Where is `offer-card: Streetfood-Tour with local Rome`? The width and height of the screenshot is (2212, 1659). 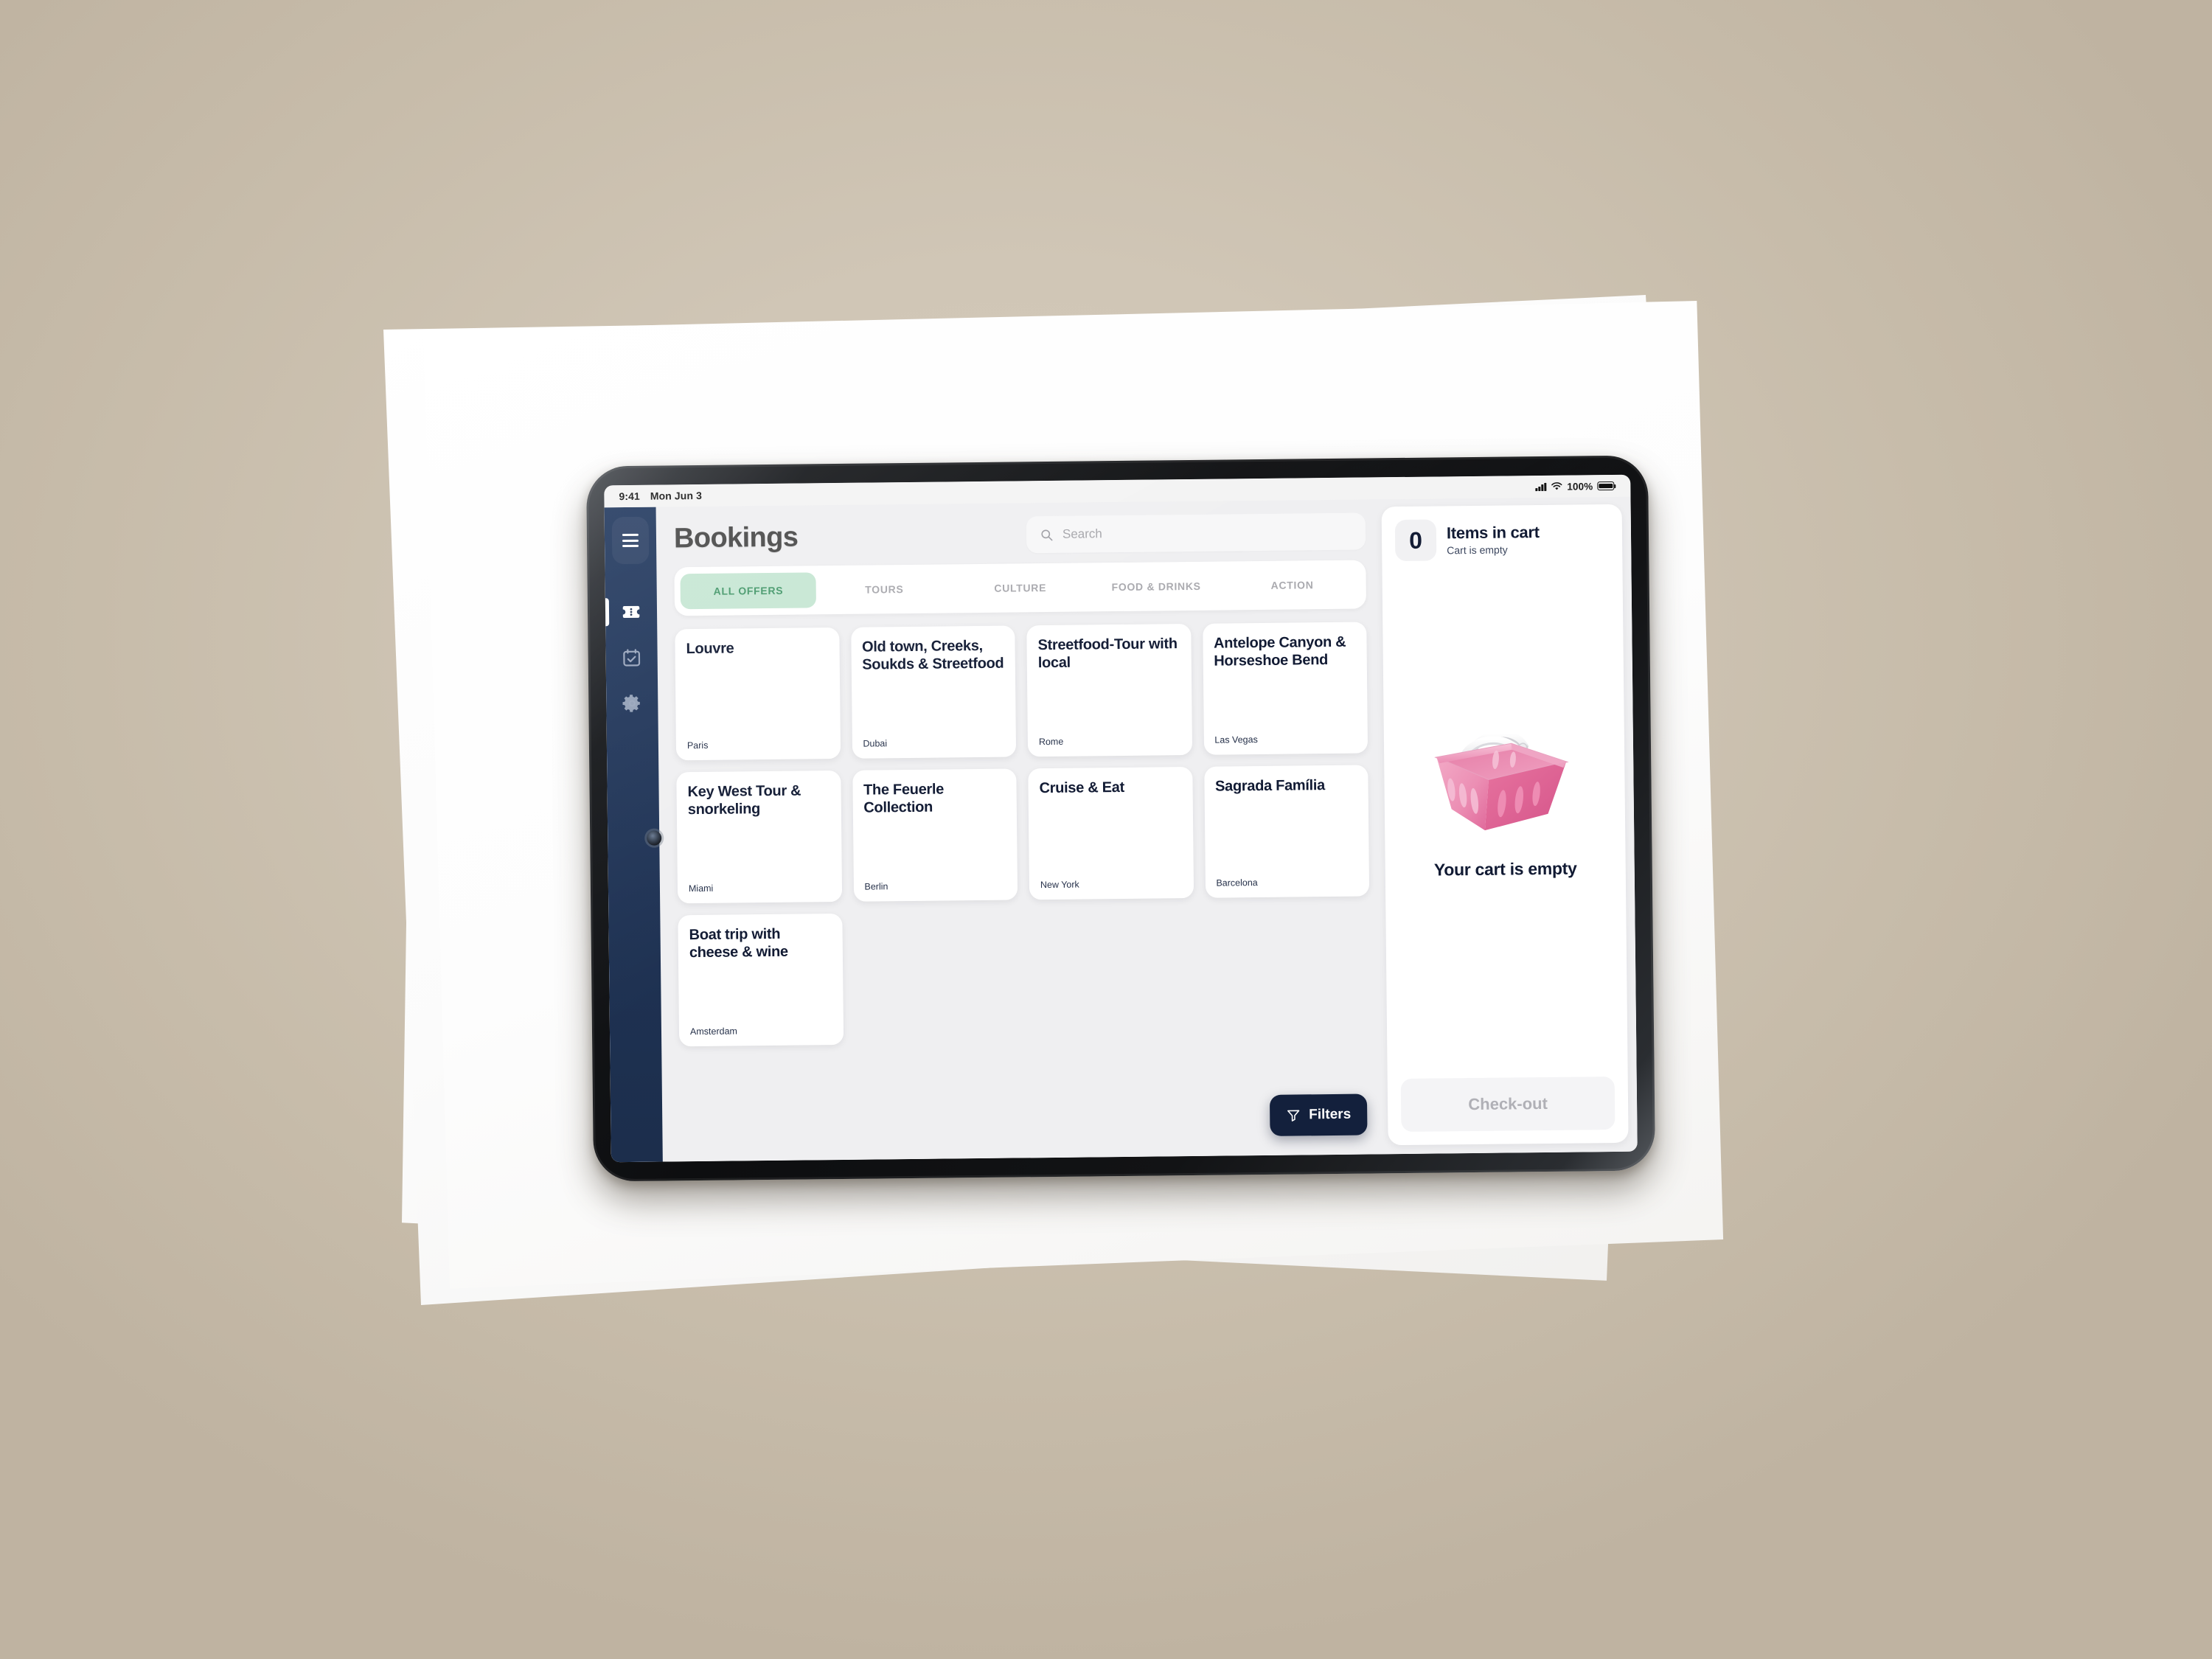 offer-card: Streetfood-Tour with local Rome is located at coordinates (1109, 690).